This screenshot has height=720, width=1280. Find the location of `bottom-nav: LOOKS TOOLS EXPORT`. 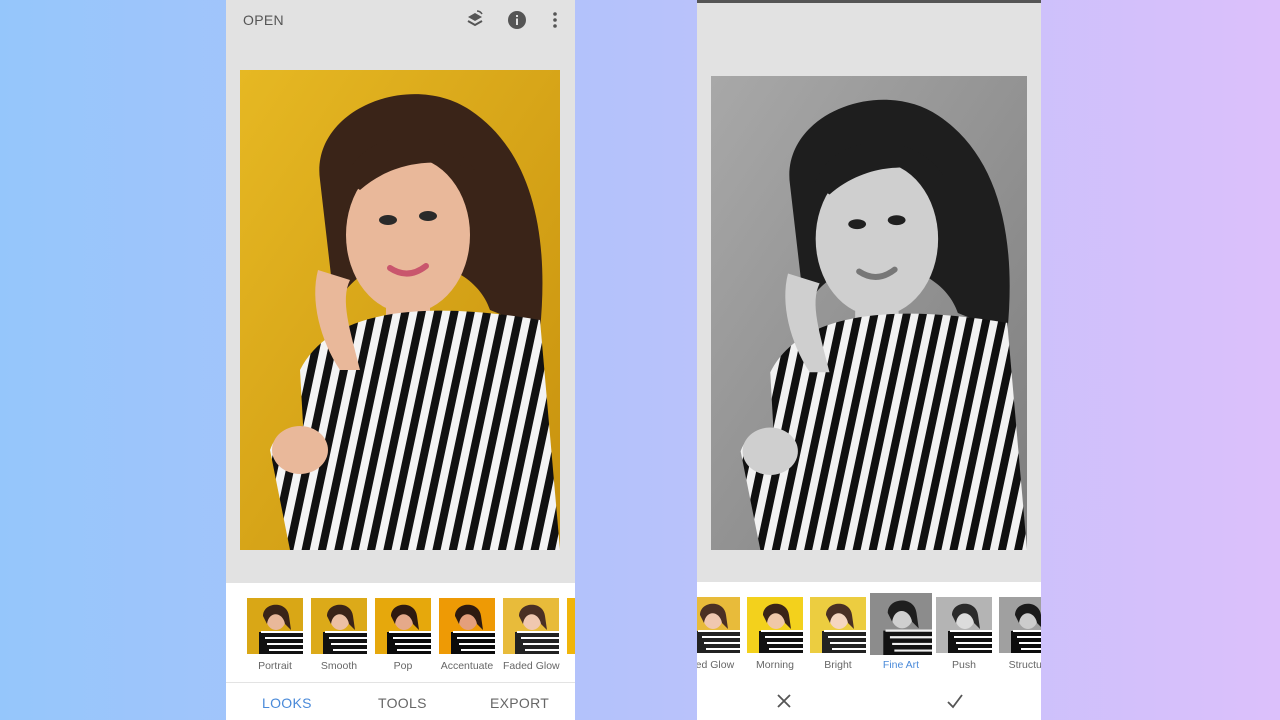

bottom-nav: LOOKS TOOLS EXPORT is located at coordinates (400, 701).